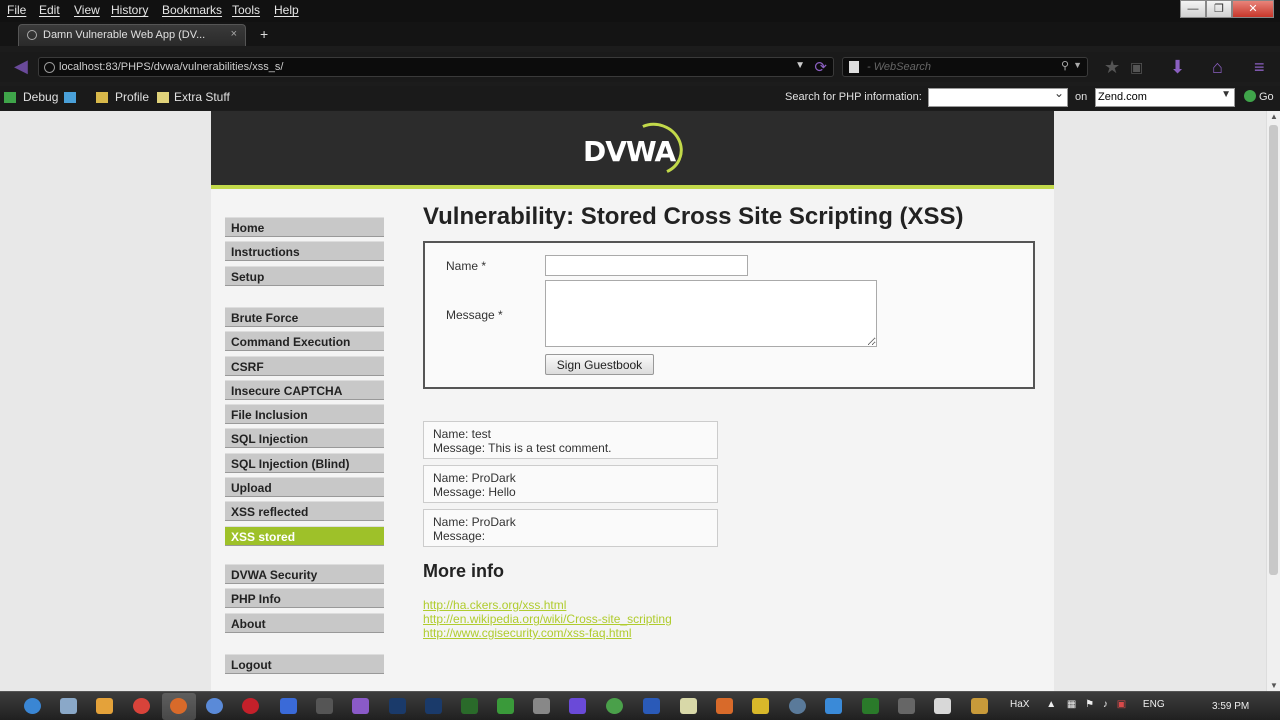 The width and height of the screenshot is (1280, 720). Describe the element at coordinates (640, 34) in the screenshot. I see `tab-strip: Damn Vulnerable Web App (DV... ×` at that location.